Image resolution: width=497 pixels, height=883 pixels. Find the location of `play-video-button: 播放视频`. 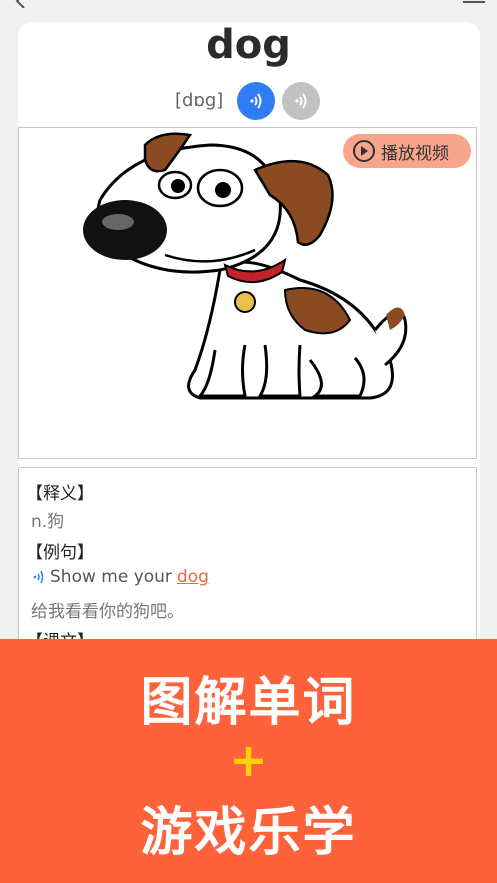

play-video-button: 播放视频 is located at coordinates (407, 151).